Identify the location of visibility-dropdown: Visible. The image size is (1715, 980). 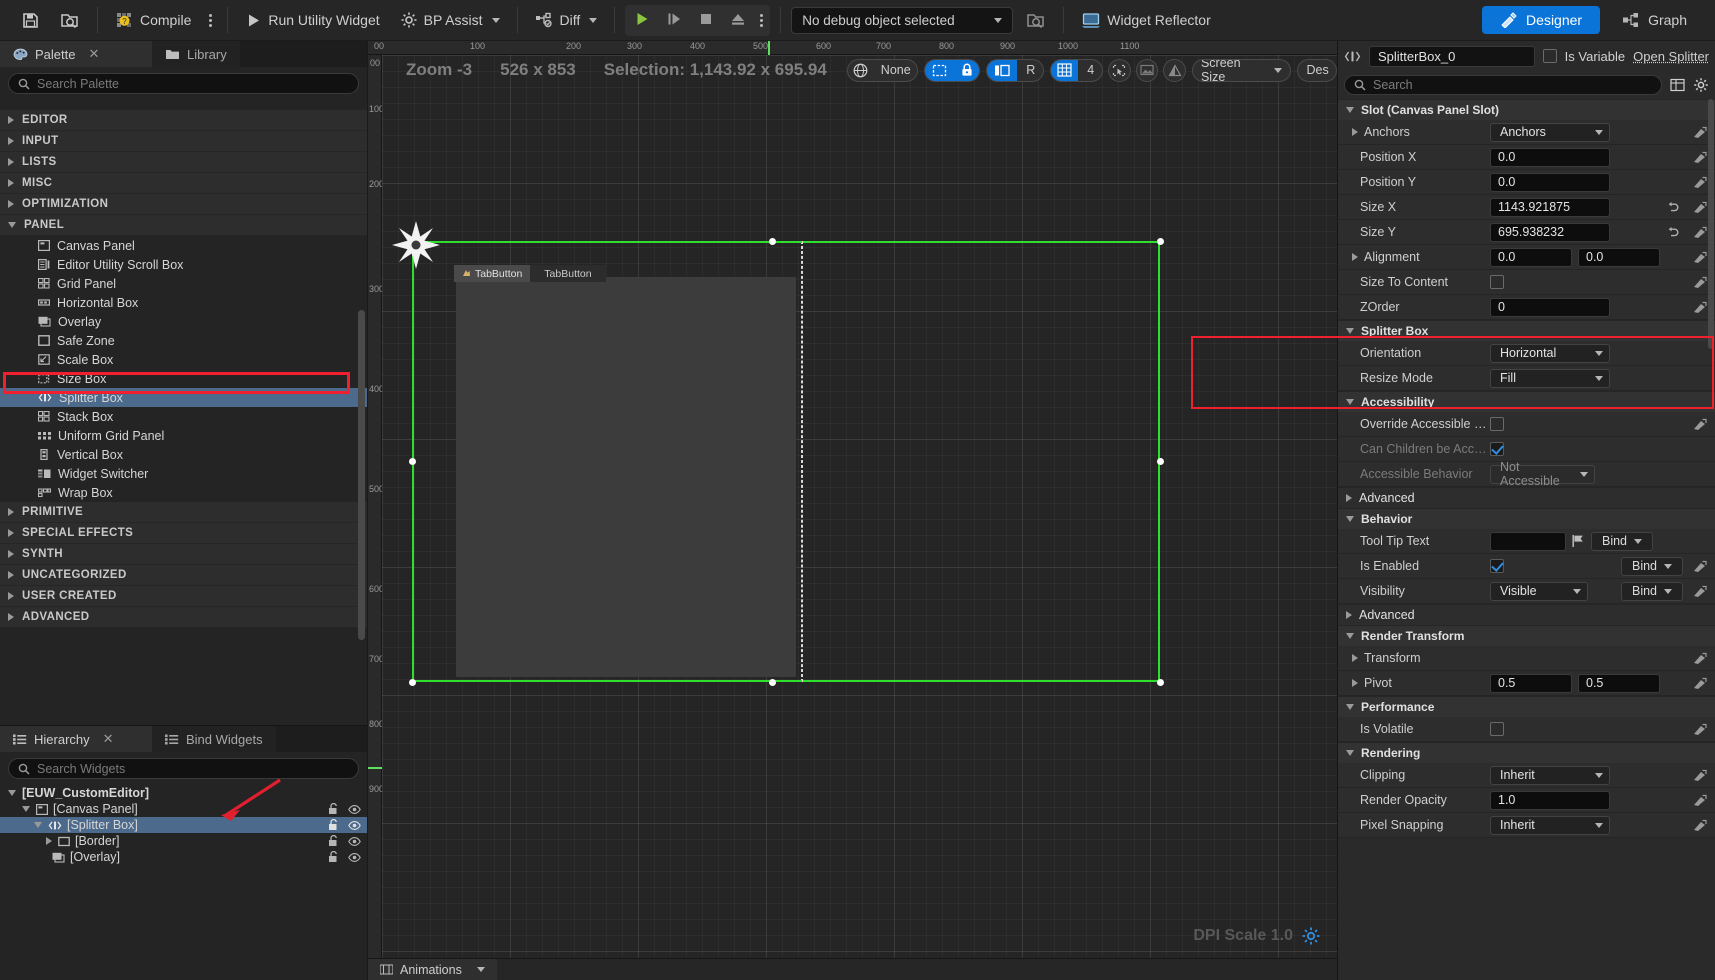
(1539, 591).